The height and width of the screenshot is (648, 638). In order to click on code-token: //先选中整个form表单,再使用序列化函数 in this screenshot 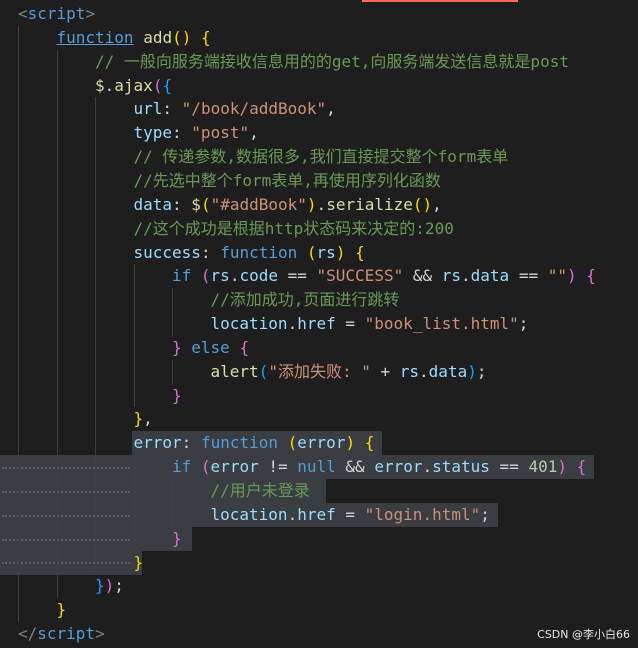, I will do `click(287, 180)`.